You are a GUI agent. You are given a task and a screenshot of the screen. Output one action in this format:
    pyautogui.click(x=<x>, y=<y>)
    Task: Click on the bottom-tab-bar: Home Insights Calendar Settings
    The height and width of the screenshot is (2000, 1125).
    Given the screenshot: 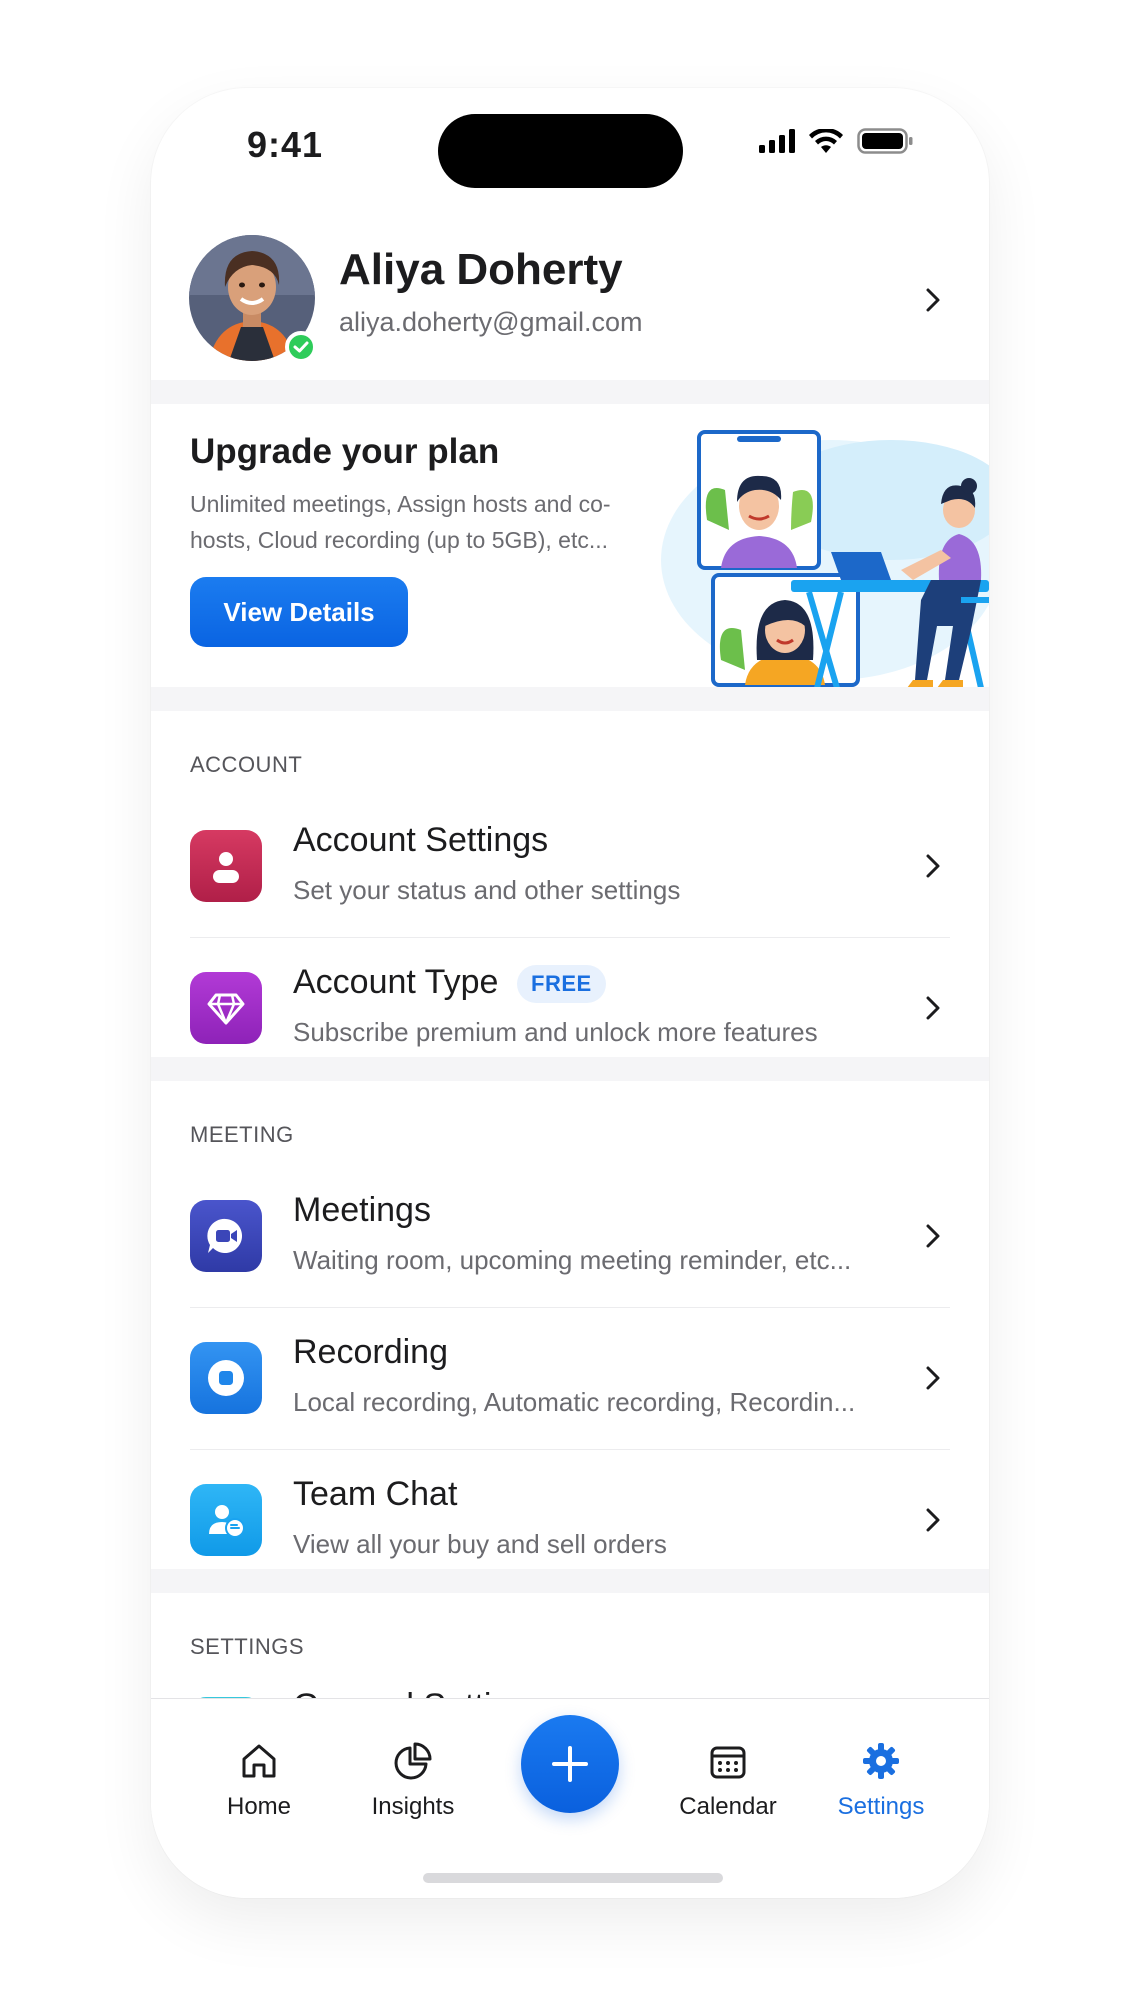 What is the action you would take?
    pyautogui.click(x=570, y=1798)
    